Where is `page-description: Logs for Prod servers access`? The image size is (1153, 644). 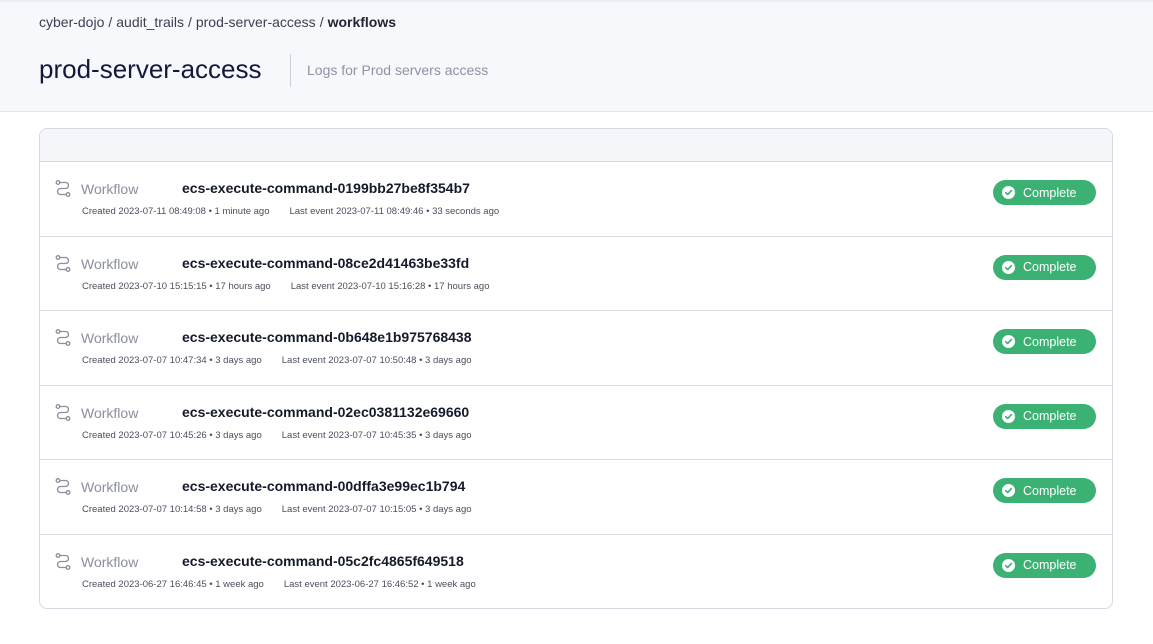 page-description: Logs for Prod servers access is located at coordinates (398, 70).